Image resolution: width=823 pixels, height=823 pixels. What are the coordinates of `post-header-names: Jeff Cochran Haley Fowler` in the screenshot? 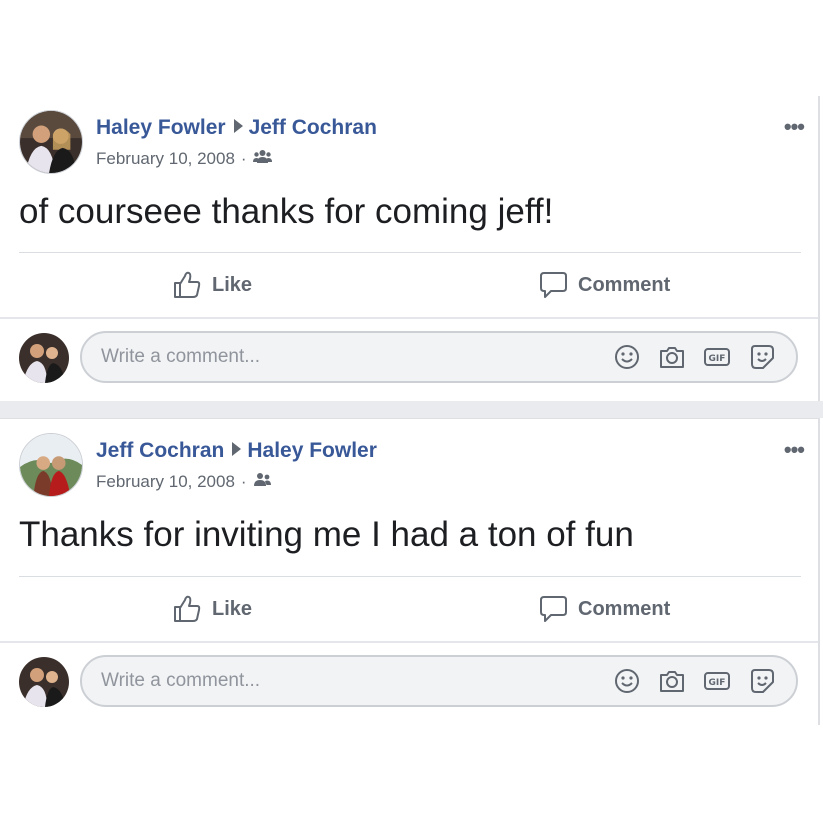 It's located at (236, 451).